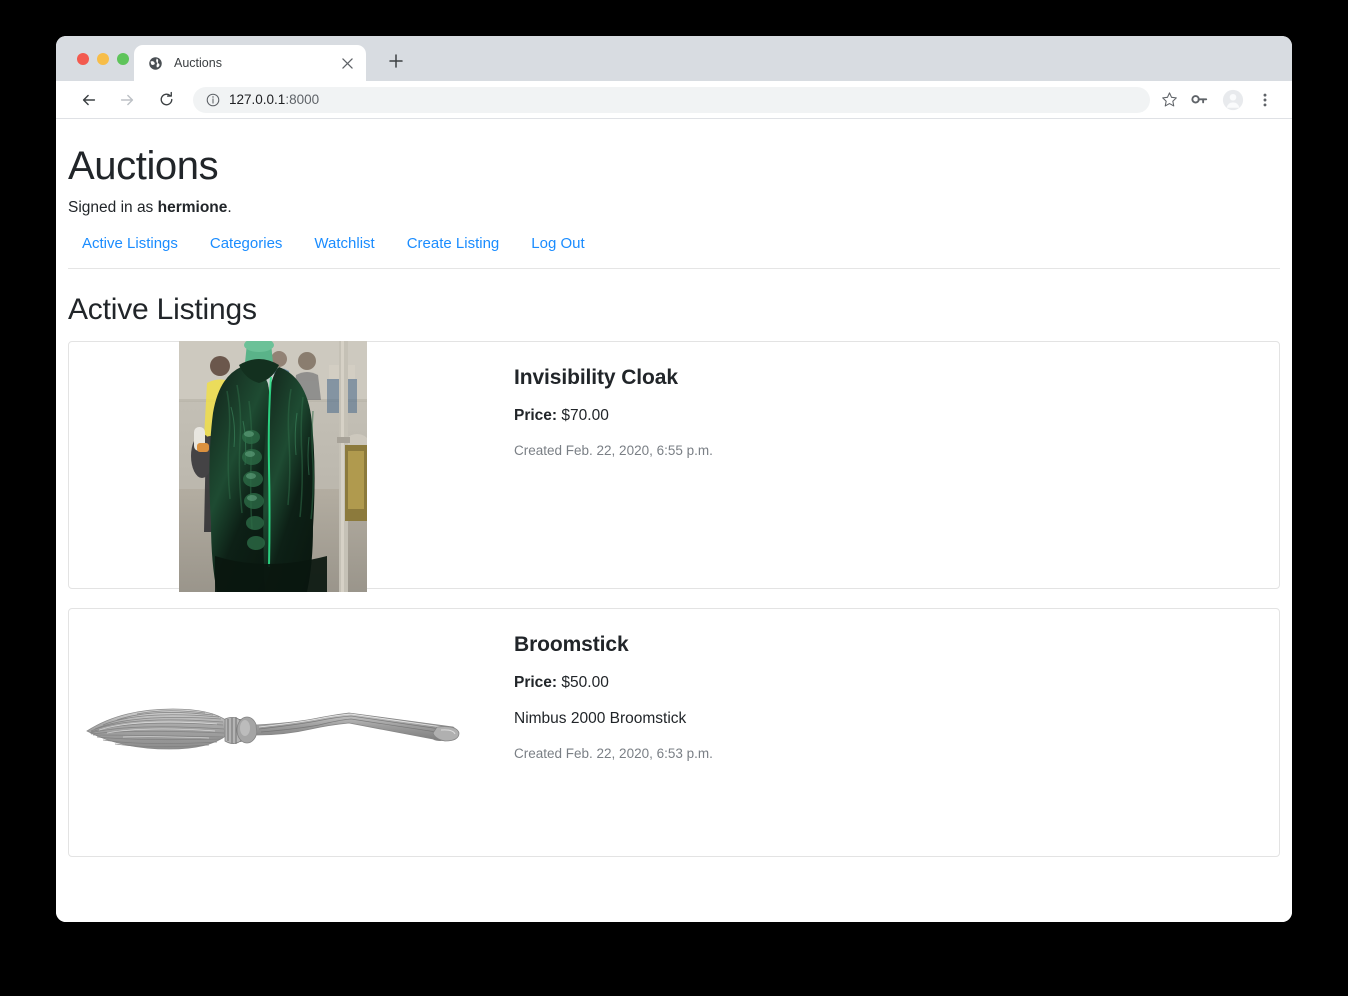 This screenshot has width=1348, height=996. Describe the element at coordinates (113, 207) in the screenshot. I see `signed-in-prefix: Signed in as` at that location.